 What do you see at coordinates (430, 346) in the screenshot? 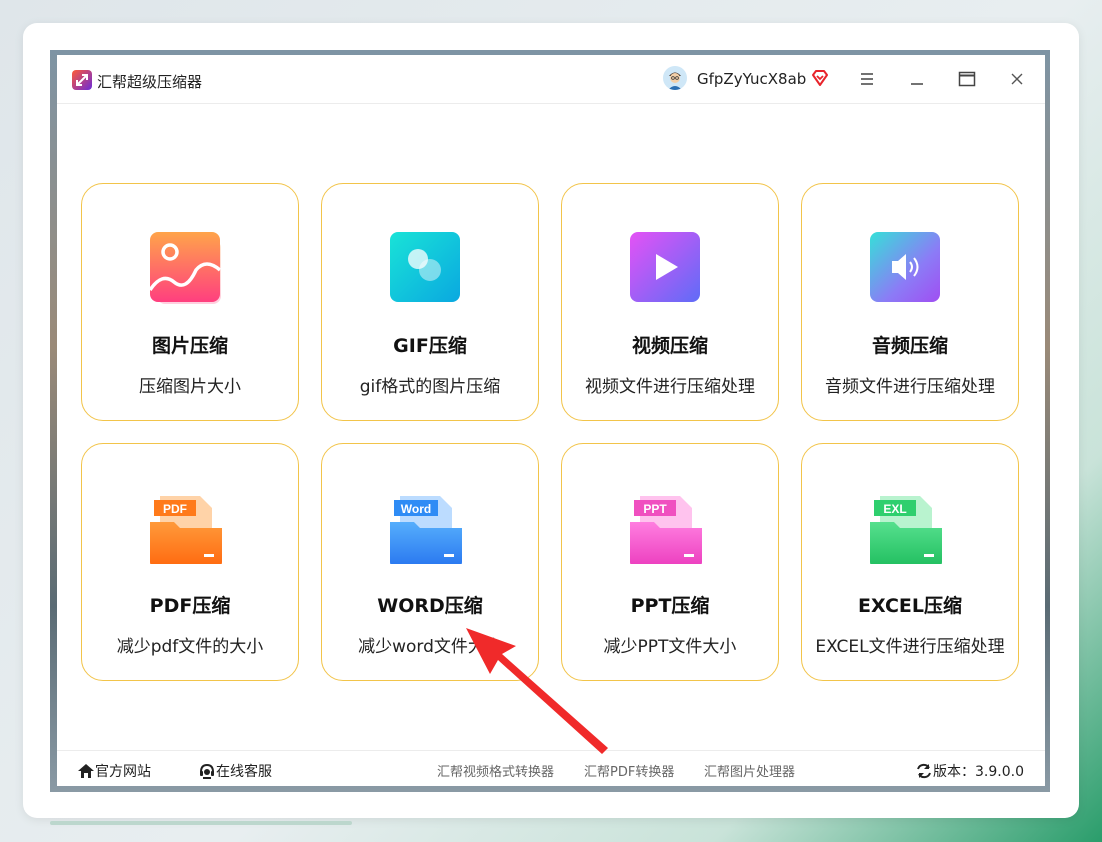
I see `card-title: GIF压缩` at bounding box center [430, 346].